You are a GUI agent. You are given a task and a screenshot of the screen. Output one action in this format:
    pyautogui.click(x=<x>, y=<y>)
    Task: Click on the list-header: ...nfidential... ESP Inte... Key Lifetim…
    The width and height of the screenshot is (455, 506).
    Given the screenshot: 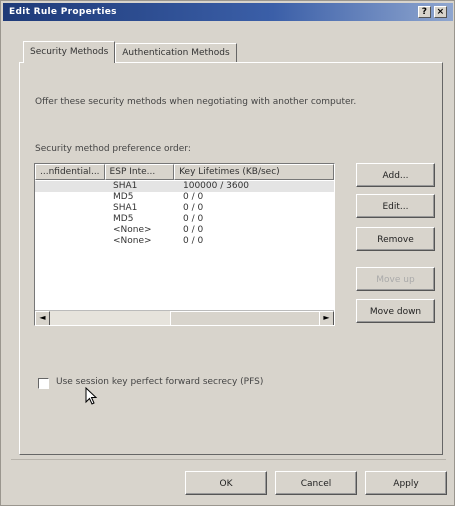 What is the action you would take?
    pyautogui.click(x=184, y=172)
    